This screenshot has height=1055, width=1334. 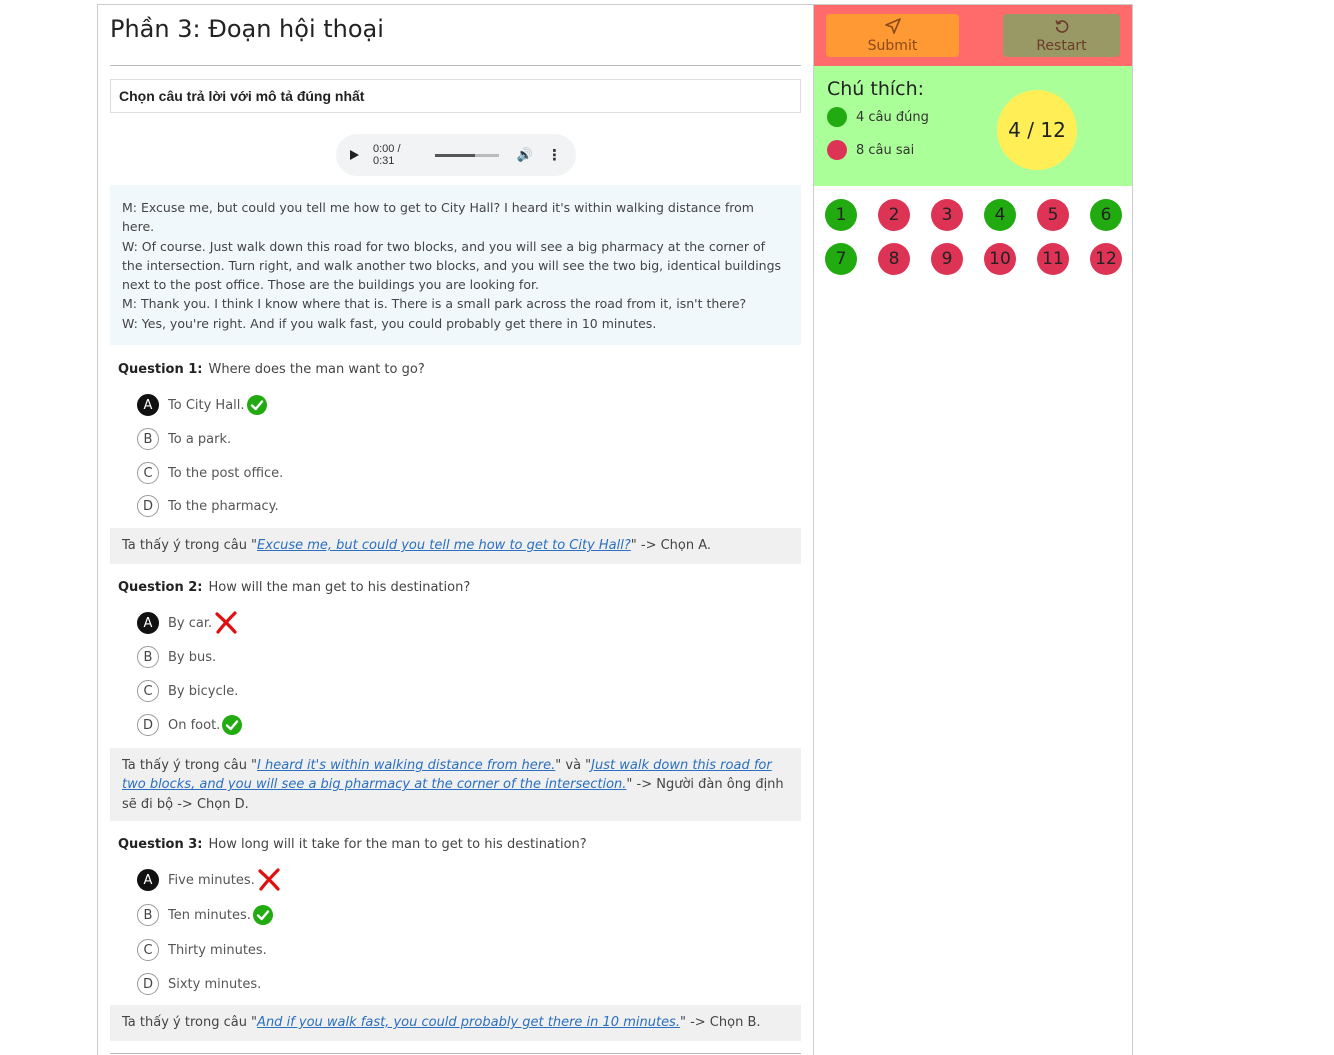 What do you see at coordinates (1037, 130) in the screenshot?
I see `score-badge: 4 / 12` at bounding box center [1037, 130].